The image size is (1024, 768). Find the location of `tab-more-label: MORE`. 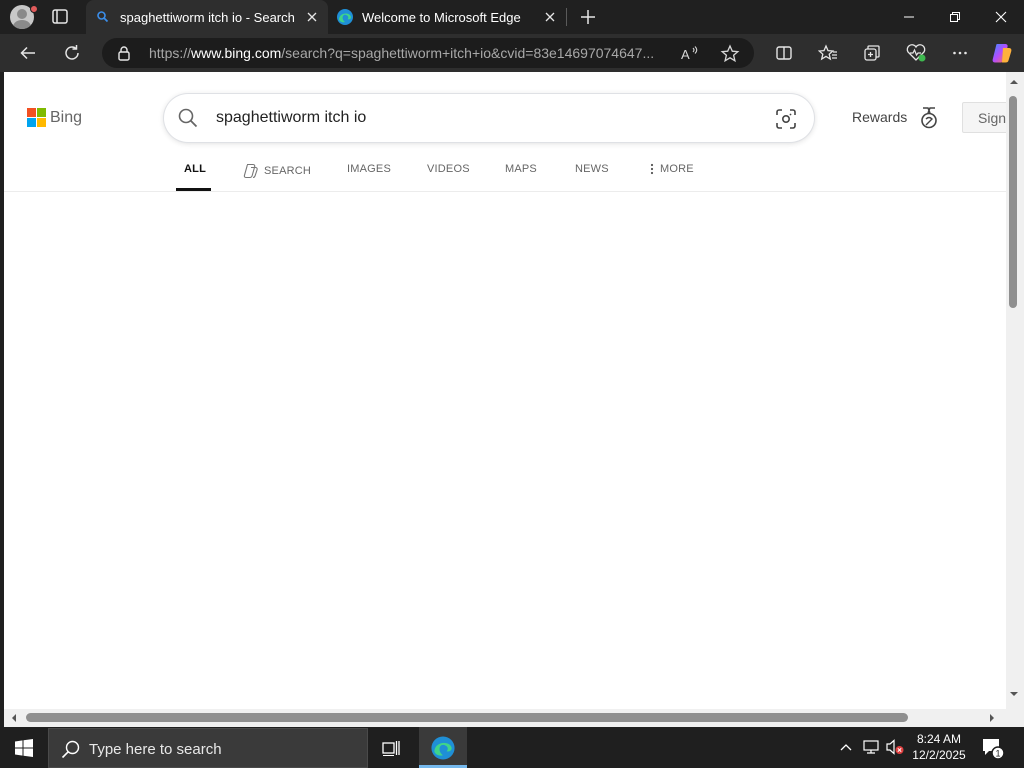

tab-more-label: MORE is located at coordinates (677, 169).